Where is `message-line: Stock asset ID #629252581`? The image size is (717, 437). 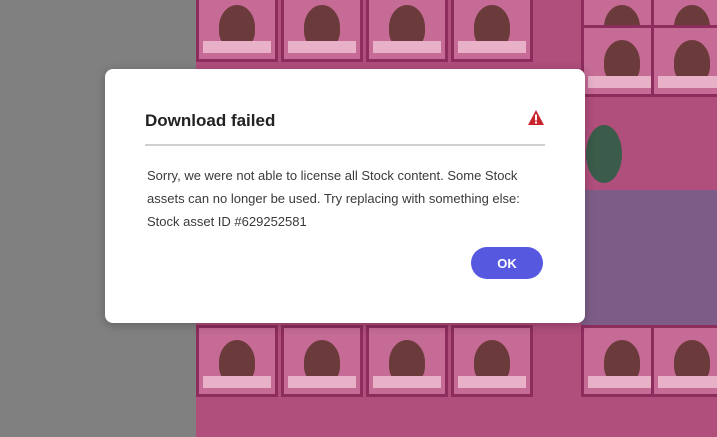
message-line: Stock asset ID #629252581 is located at coordinates (227, 221).